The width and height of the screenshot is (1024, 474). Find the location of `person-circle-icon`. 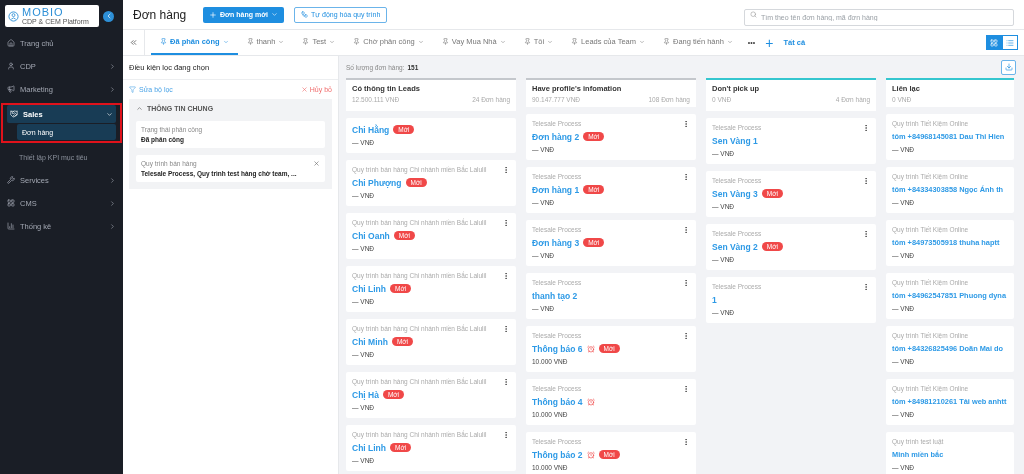

person-circle-icon is located at coordinates (13, 16).